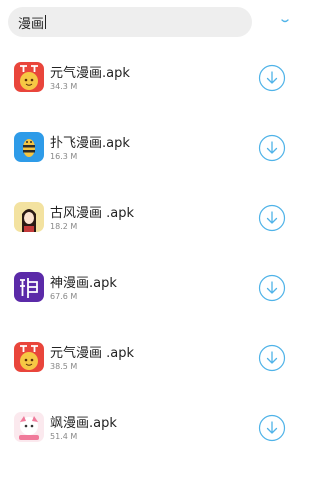  Describe the element at coordinates (150, 149) in the screenshot. I see `app-list-item: 扑飞漫画.apk 16.3 M` at that location.